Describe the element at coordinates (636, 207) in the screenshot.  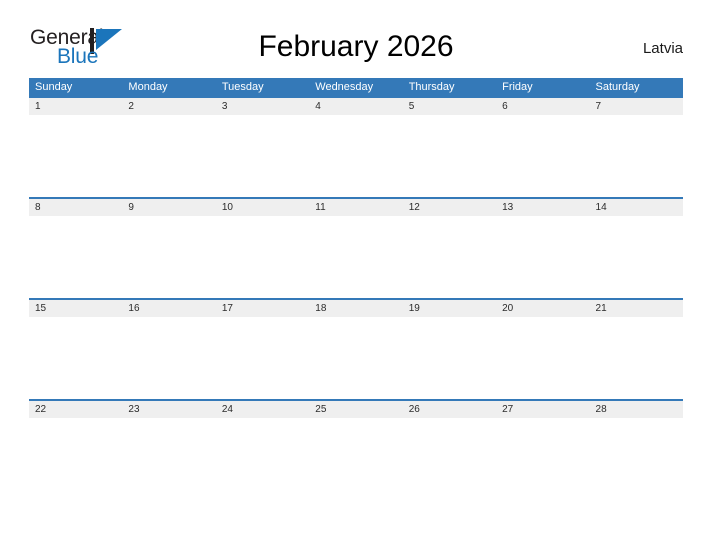
I see `date-number: 14` at that location.